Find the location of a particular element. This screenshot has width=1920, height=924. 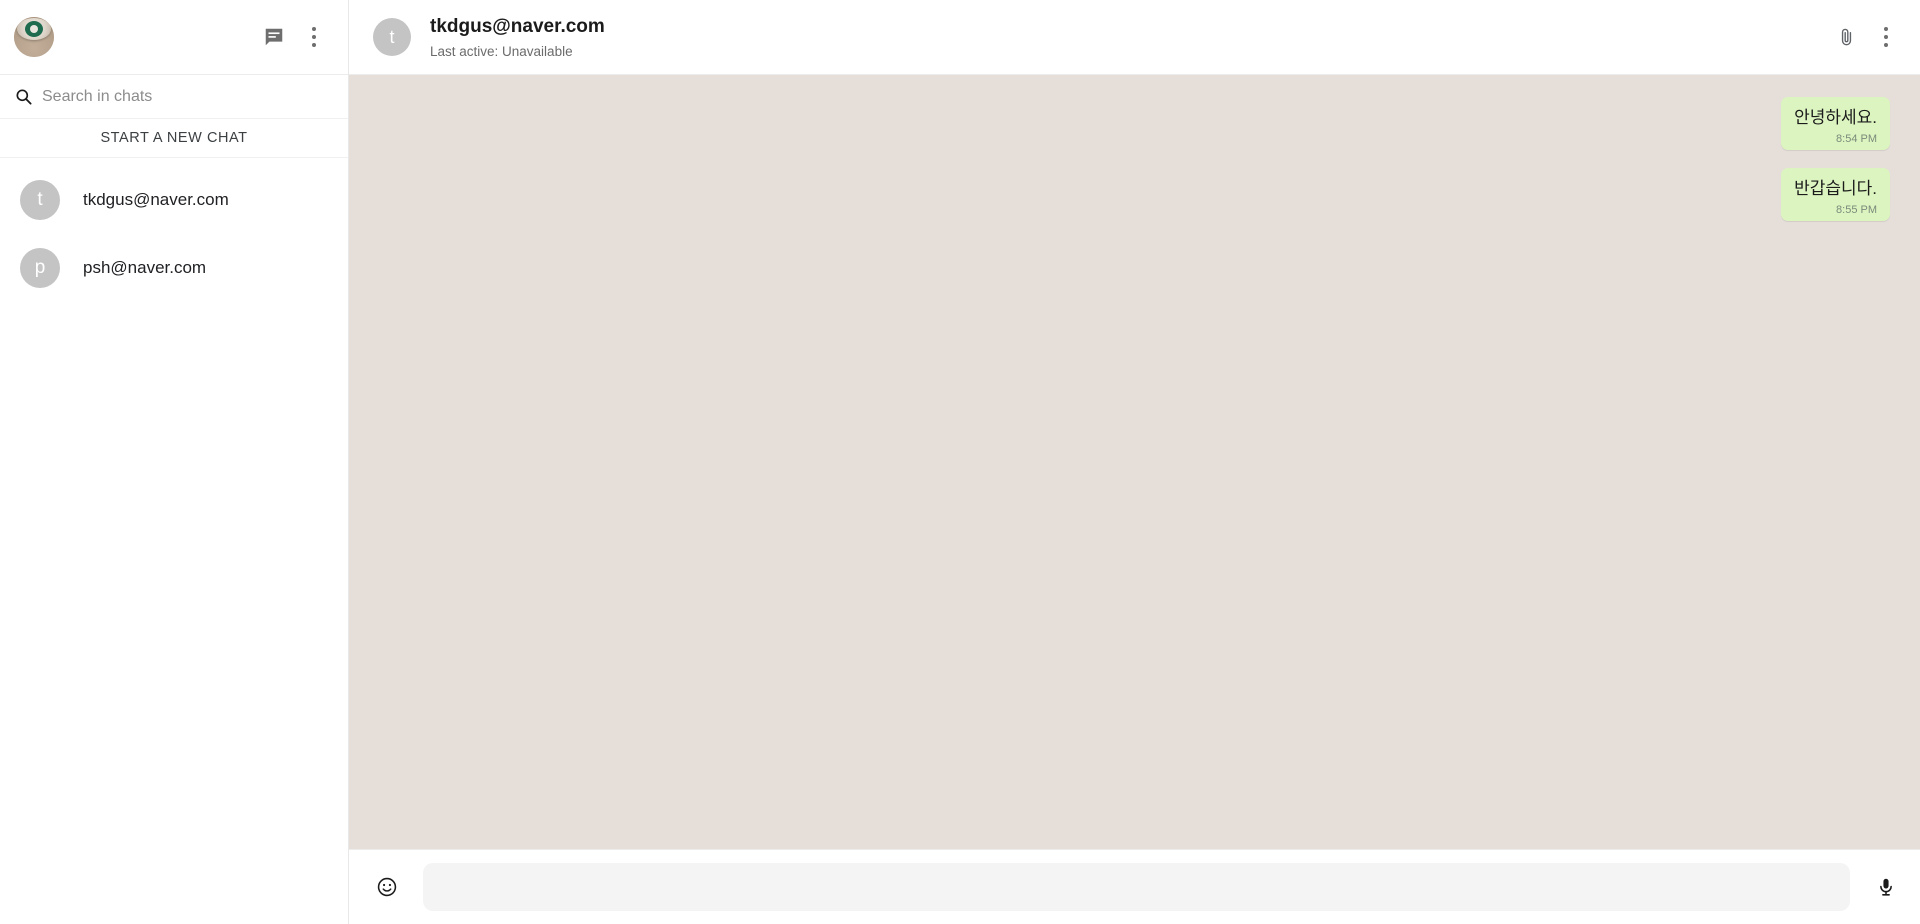

search-bar is located at coordinates (174, 97).